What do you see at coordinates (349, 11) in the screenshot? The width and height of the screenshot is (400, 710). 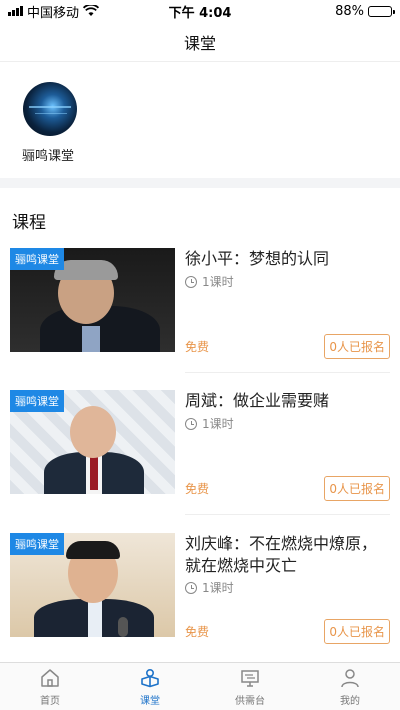 I see `battery-percent: 88%` at bounding box center [349, 11].